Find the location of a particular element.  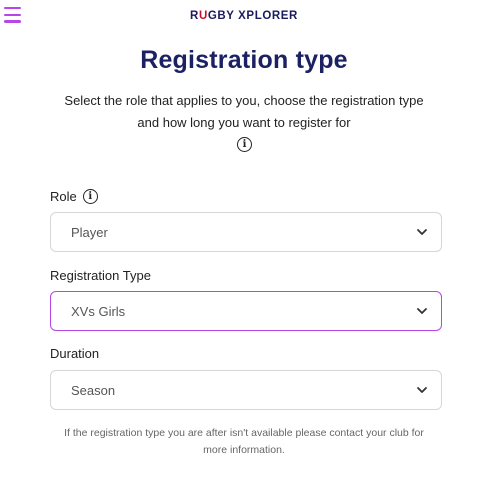

registration-type-select-value: XVs Girls is located at coordinates (98, 311).